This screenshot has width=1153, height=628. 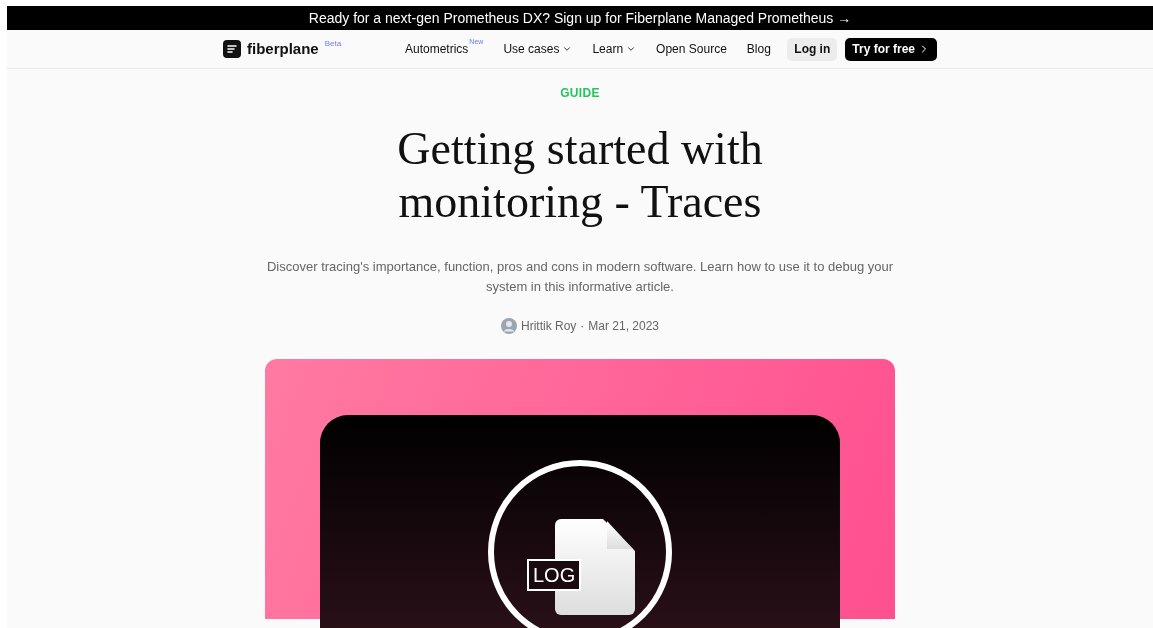 What do you see at coordinates (614, 49) in the screenshot?
I see `nav-dropdown: Learn` at bounding box center [614, 49].